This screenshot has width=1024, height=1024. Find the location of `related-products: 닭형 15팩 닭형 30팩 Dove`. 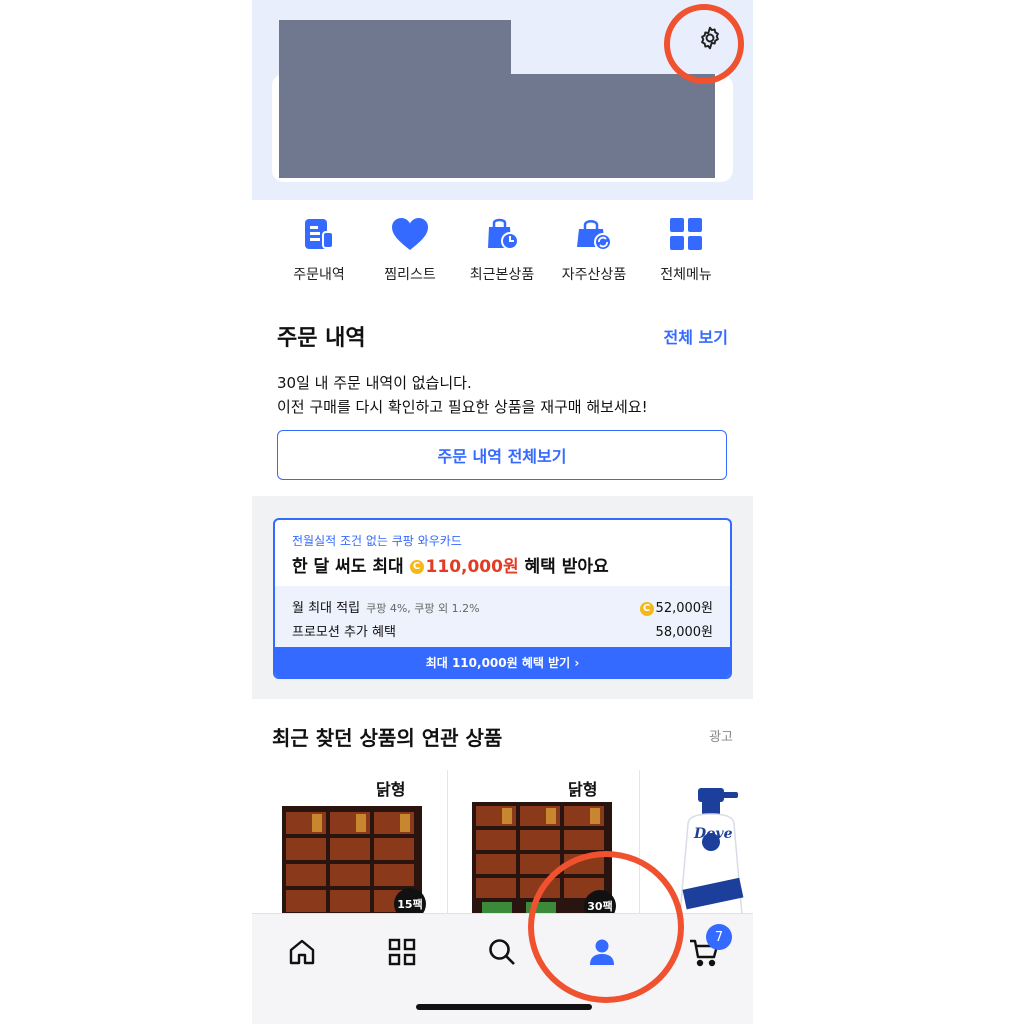

related-products: 닭형 15팩 닭형 30팩 Dove is located at coordinates (502, 842).